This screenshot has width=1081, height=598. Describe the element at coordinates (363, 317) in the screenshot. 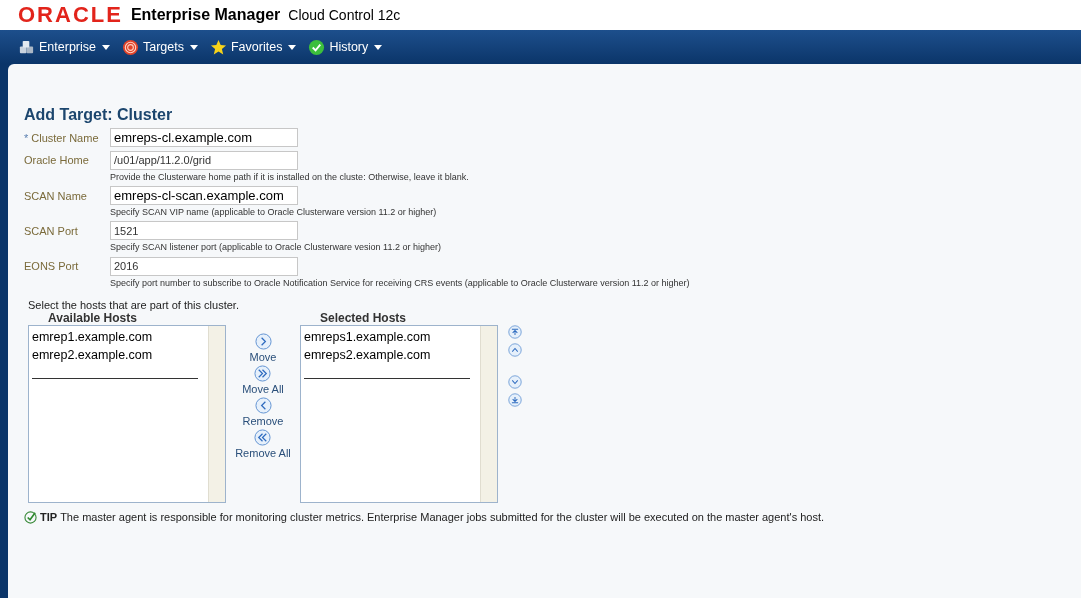

I see `list-title: Selected Hosts` at that location.